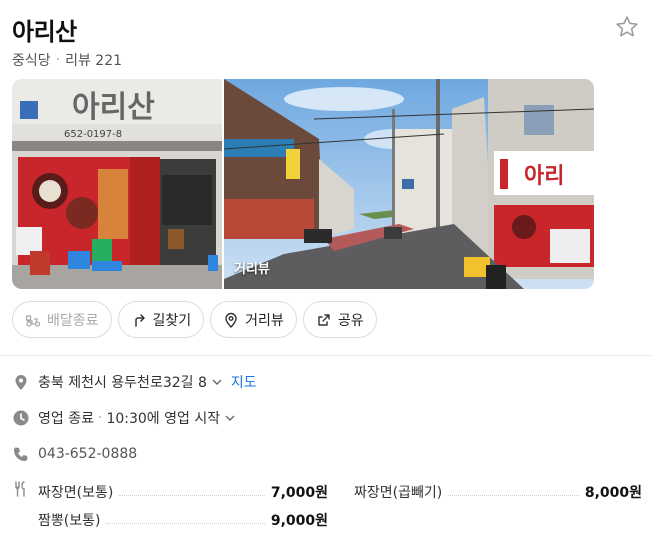  I want to click on clock-icon, so click(21, 418).